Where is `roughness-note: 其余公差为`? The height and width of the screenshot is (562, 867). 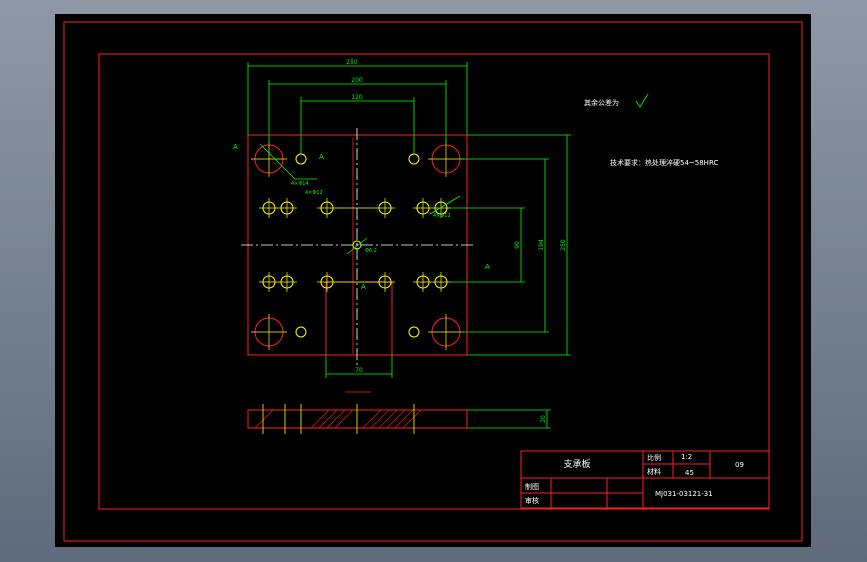 roughness-note: 其余公差为 is located at coordinates (601, 102).